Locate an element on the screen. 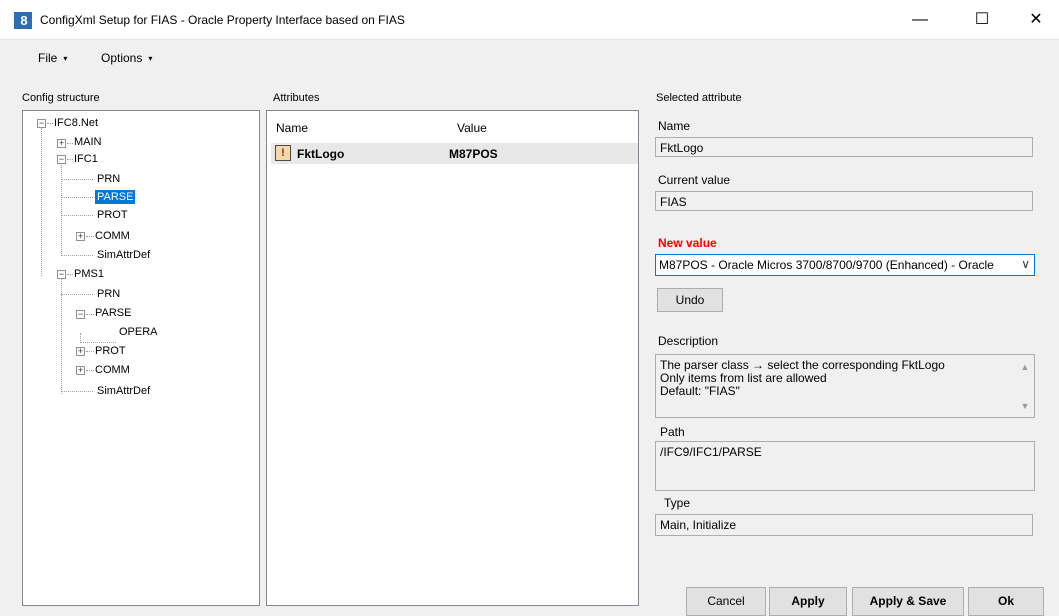  description-scrollbar: ▲ ▼ is located at coordinates (1025, 386).